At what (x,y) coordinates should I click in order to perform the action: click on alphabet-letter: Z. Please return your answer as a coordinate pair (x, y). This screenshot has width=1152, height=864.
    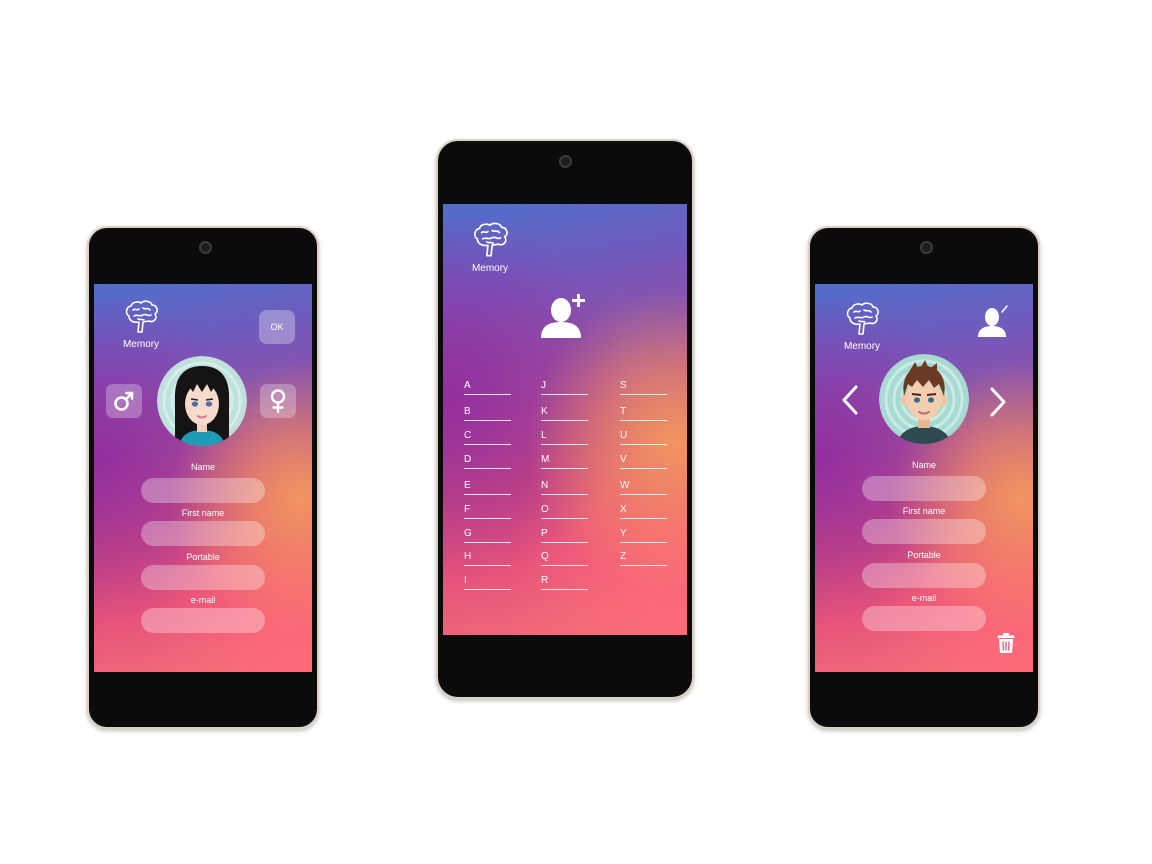
    Looking at the image, I should click on (643, 558).